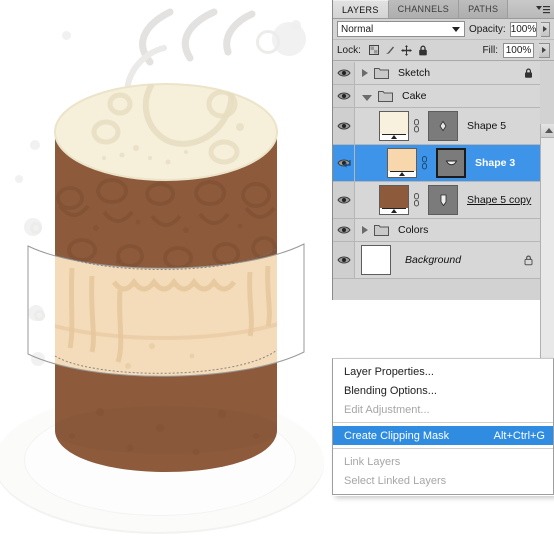 This screenshot has height=554, width=554. I want to click on menu-item-label: Create Clipping Mask, so click(397, 435).